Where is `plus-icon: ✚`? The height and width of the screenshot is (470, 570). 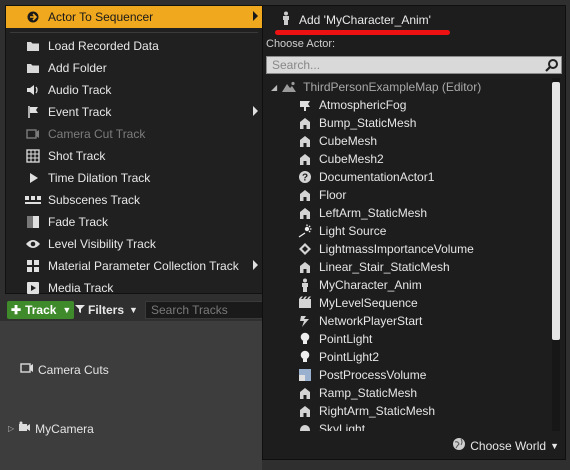
plus-icon: ✚ is located at coordinates (16, 310).